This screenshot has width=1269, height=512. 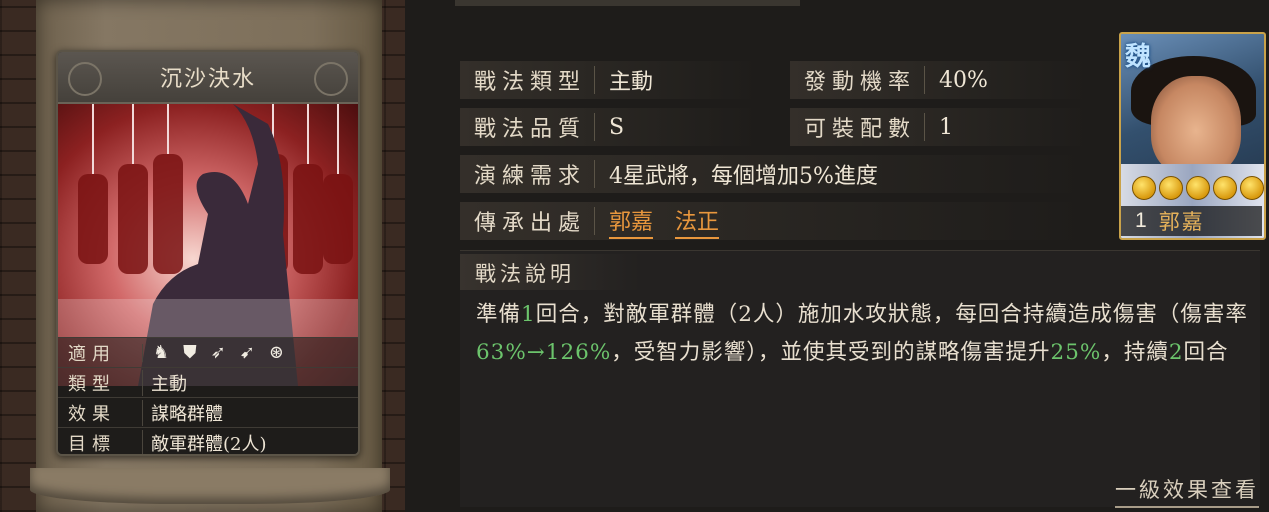 I want to click on description-segment: 回合, so click(x=1206, y=352).